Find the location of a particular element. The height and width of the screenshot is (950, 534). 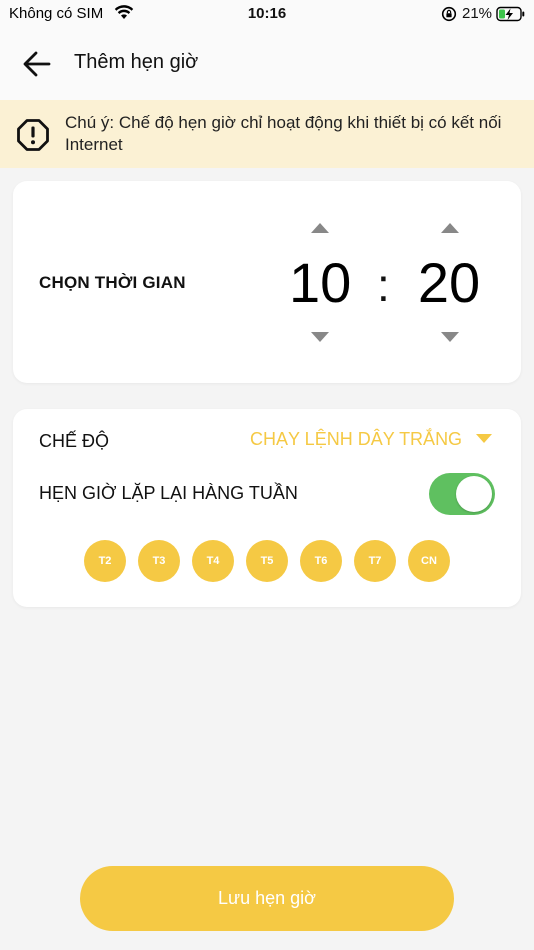

repeat-weekly-toggle is located at coordinates (462, 494).